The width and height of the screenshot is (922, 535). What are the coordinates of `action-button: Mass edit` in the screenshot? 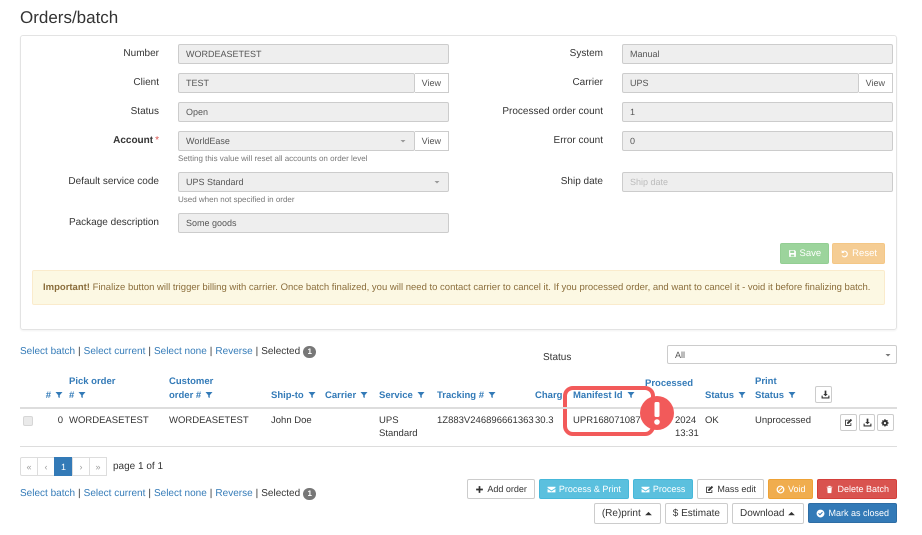 It's located at (730, 489).